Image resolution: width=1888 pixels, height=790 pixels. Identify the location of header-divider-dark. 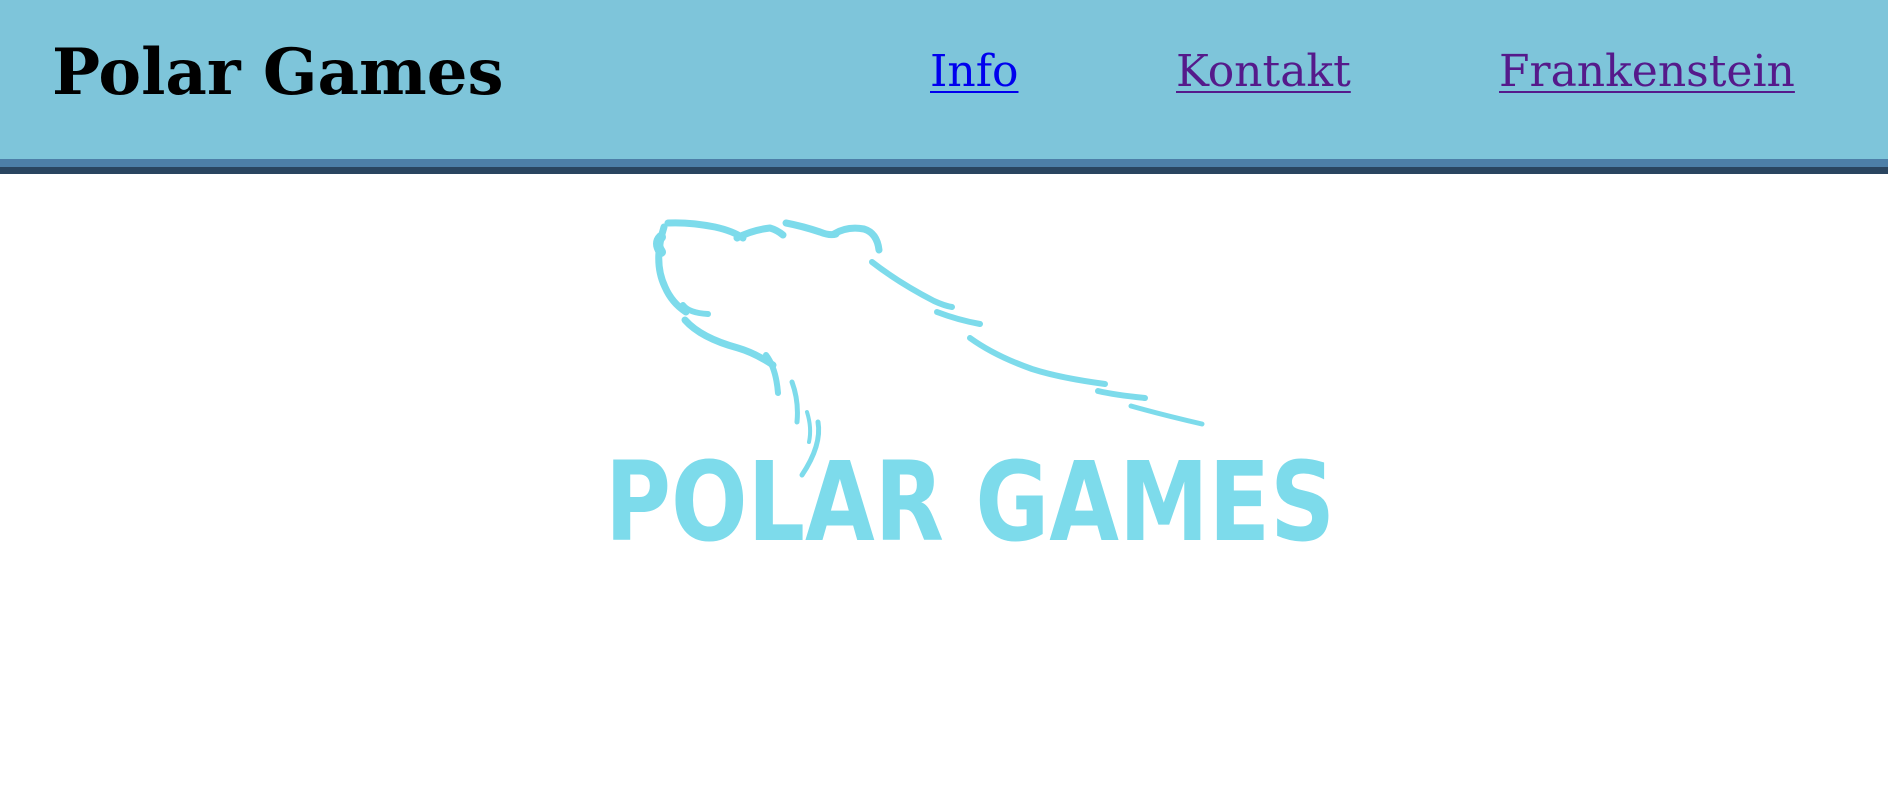
(944, 170).